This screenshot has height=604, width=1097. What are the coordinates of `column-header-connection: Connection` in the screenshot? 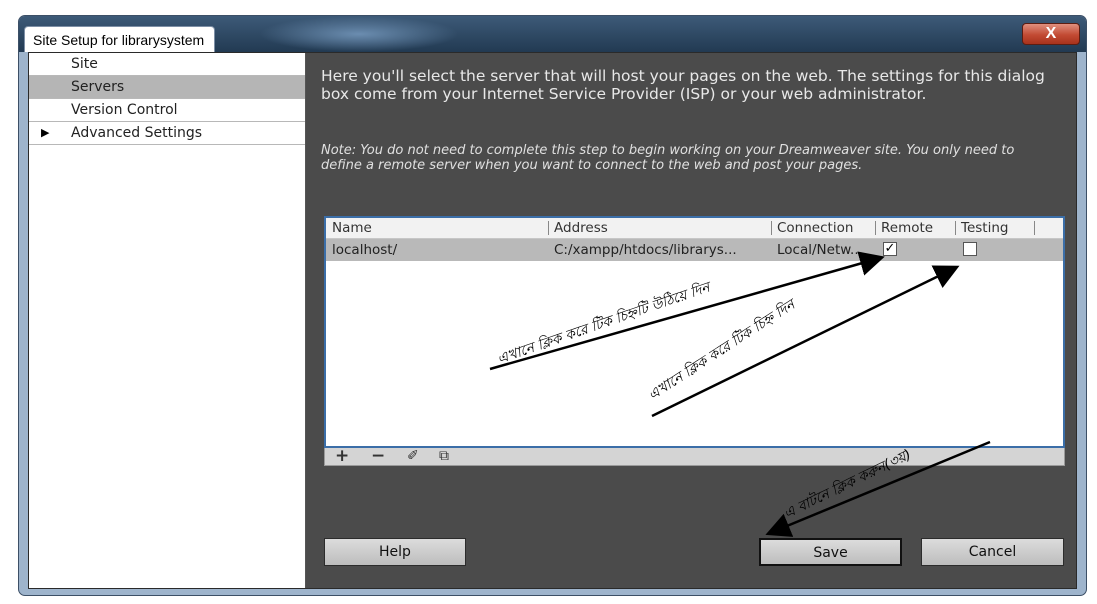 It's located at (815, 228).